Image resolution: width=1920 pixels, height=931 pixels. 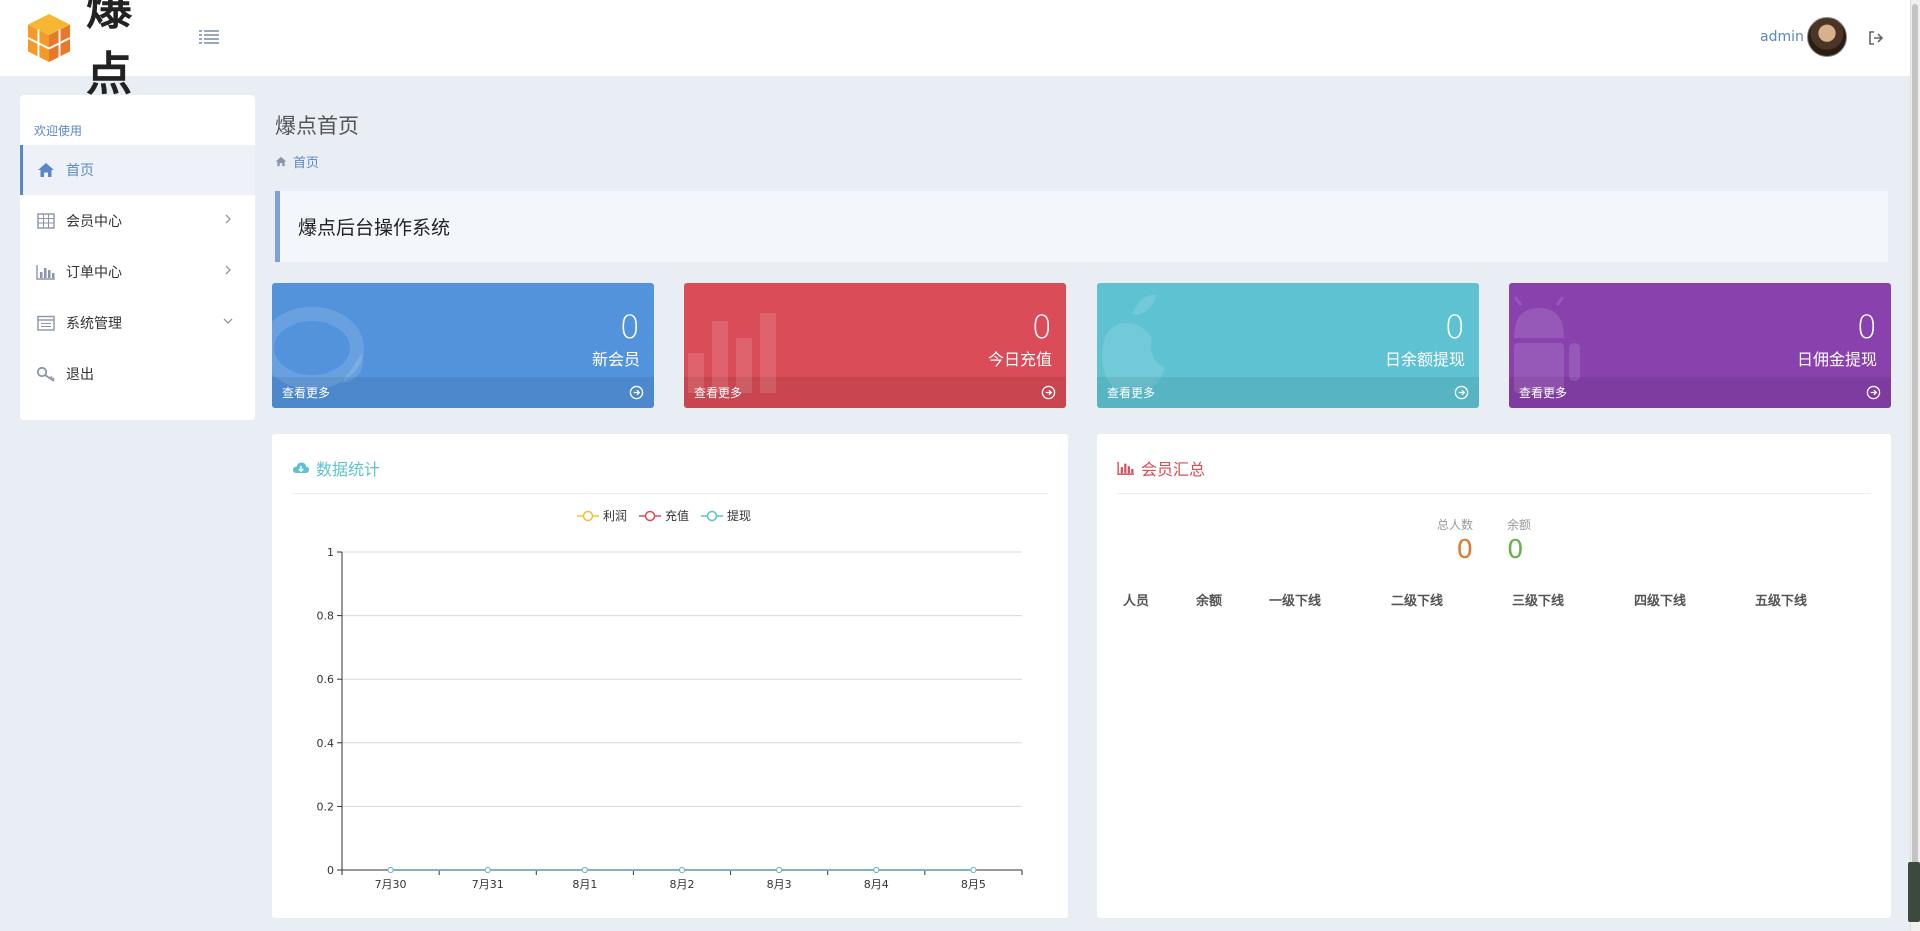 I want to click on avatar, so click(x=1827, y=37).